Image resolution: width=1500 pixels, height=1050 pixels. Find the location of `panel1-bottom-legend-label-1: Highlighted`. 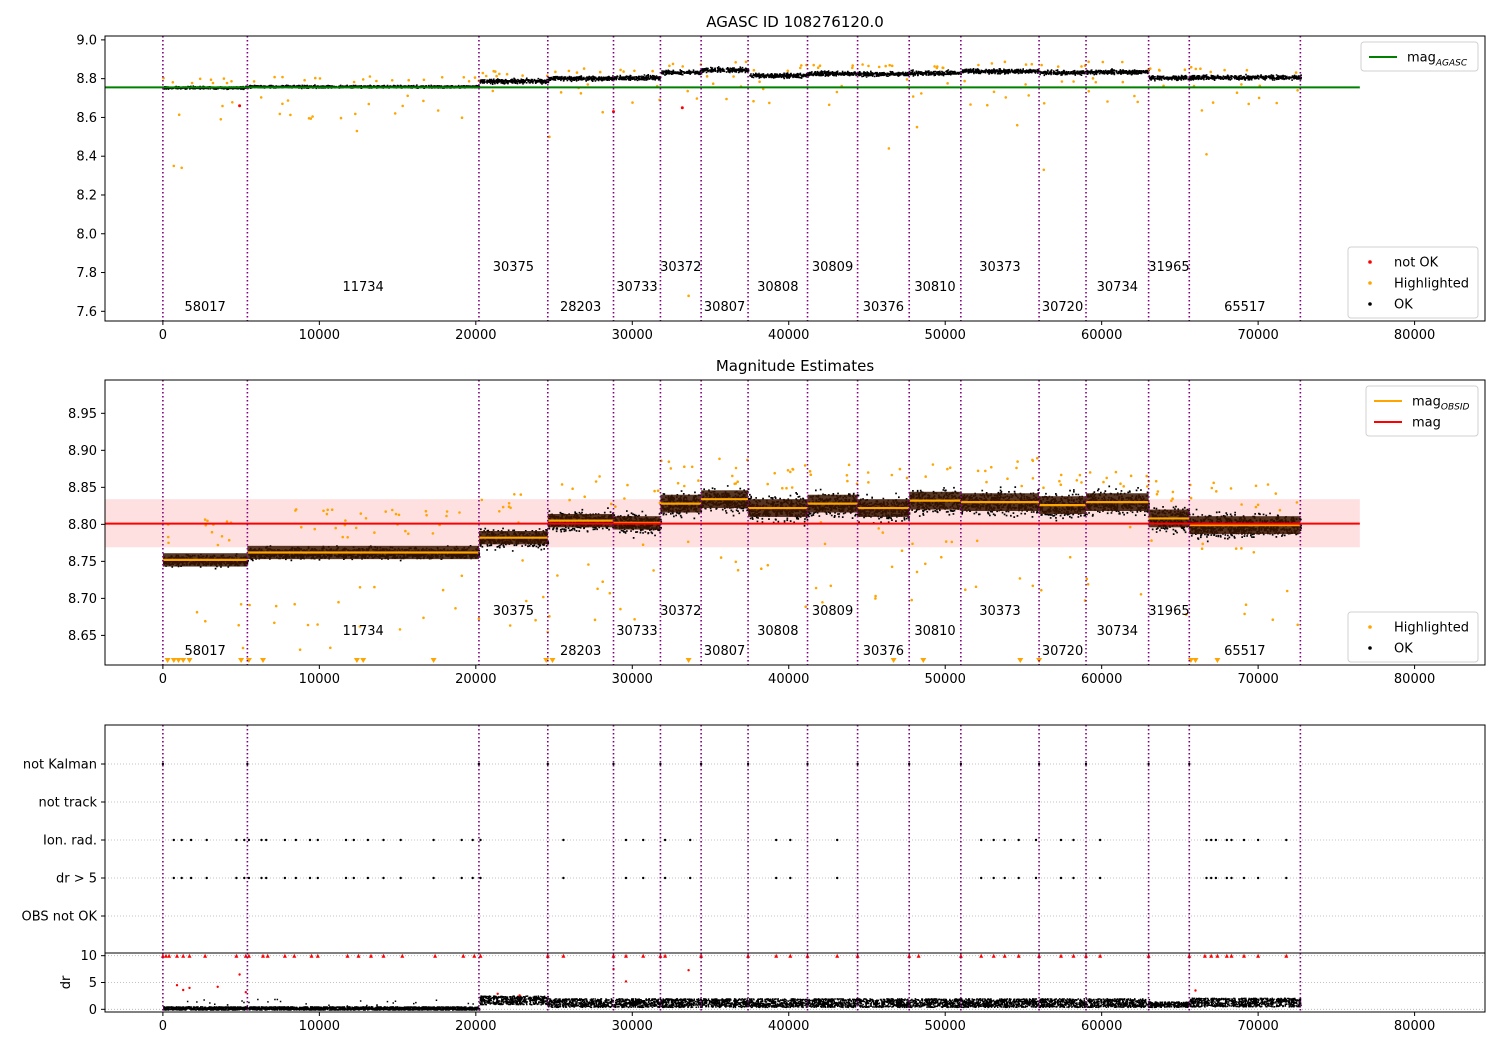

panel1-bottom-legend-label-1: Highlighted is located at coordinates (1431, 284).